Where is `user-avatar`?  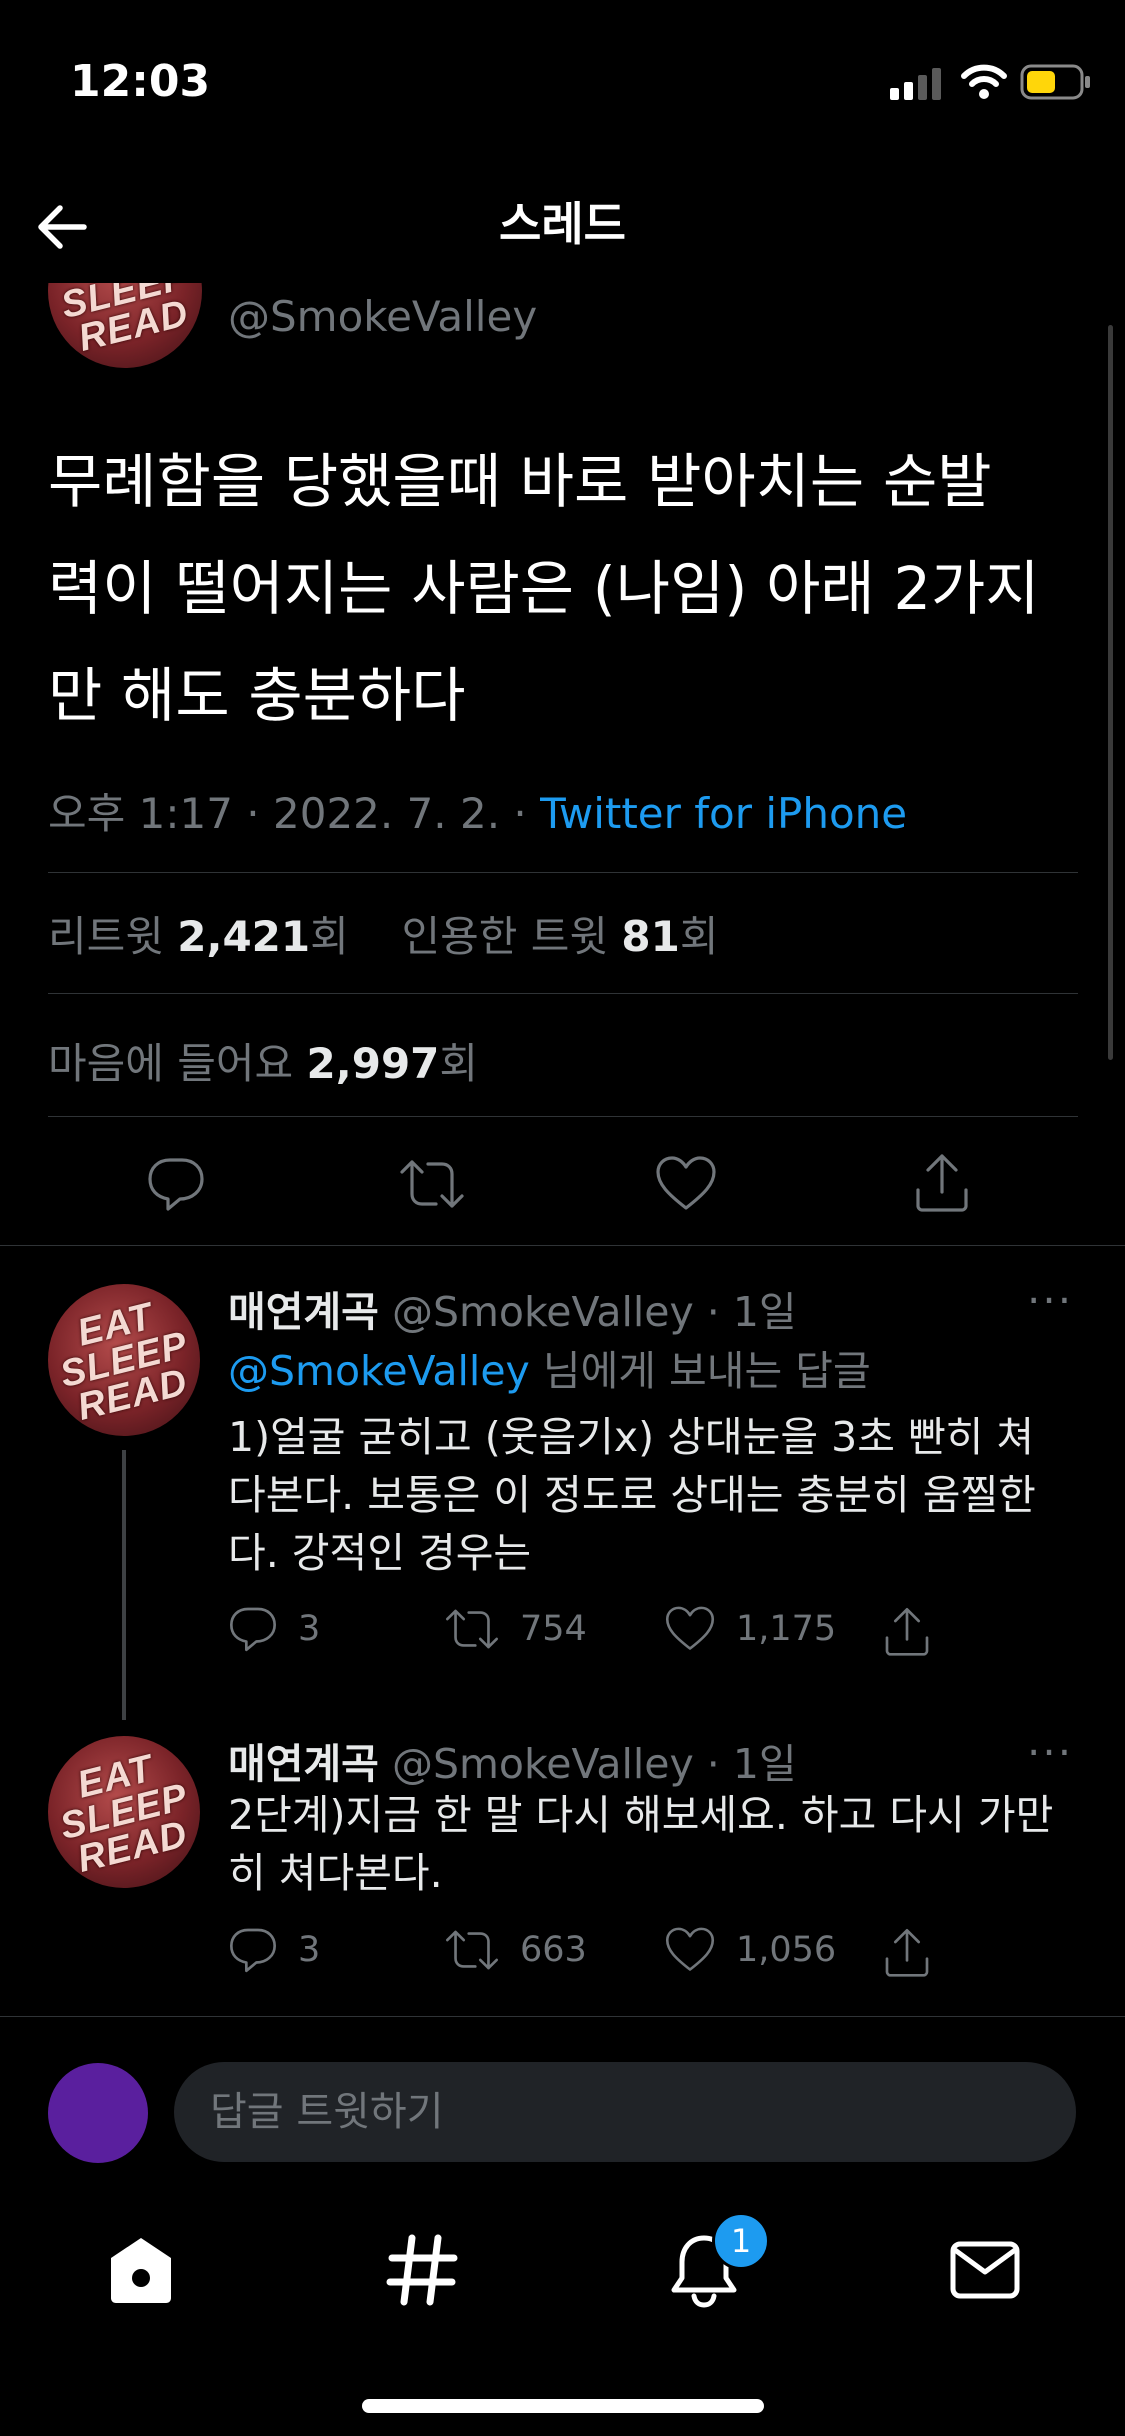
user-avatar is located at coordinates (98, 2113).